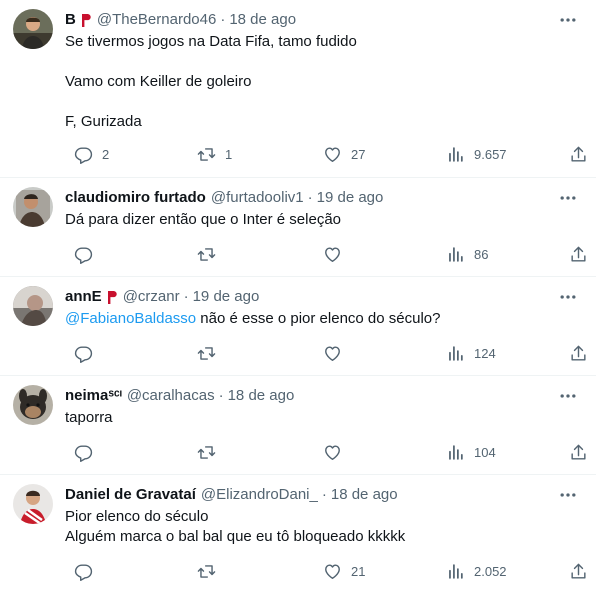 The height and width of the screenshot is (594, 596). Describe the element at coordinates (229, 154) in the screenshot. I see `retweets-count: 1` at that location.